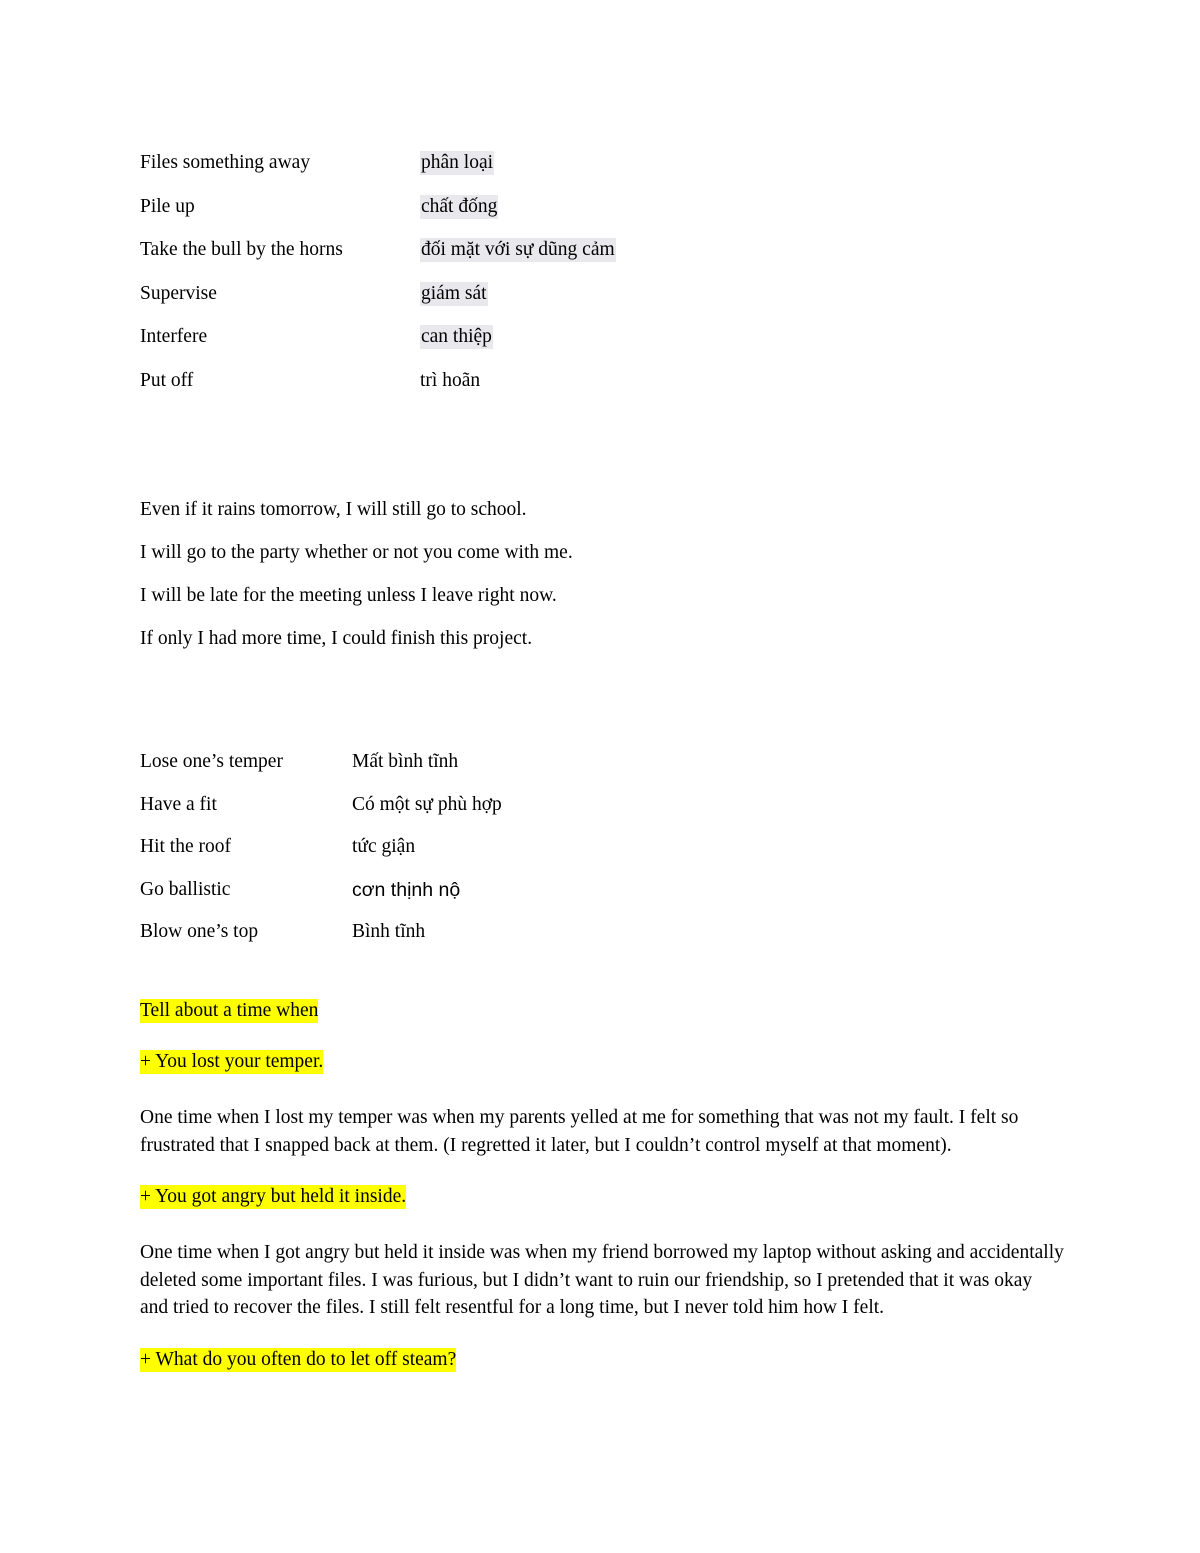 This screenshot has height=1553, width=1200. What do you see at coordinates (178, 804) in the screenshot?
I see `vocab-english-term: Have a fit` at bounding box center [178, 804].